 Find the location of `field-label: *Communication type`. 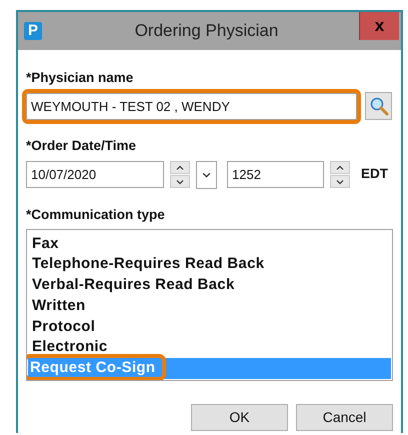

field-label: *Communication type is located at coordinates (96, 215).